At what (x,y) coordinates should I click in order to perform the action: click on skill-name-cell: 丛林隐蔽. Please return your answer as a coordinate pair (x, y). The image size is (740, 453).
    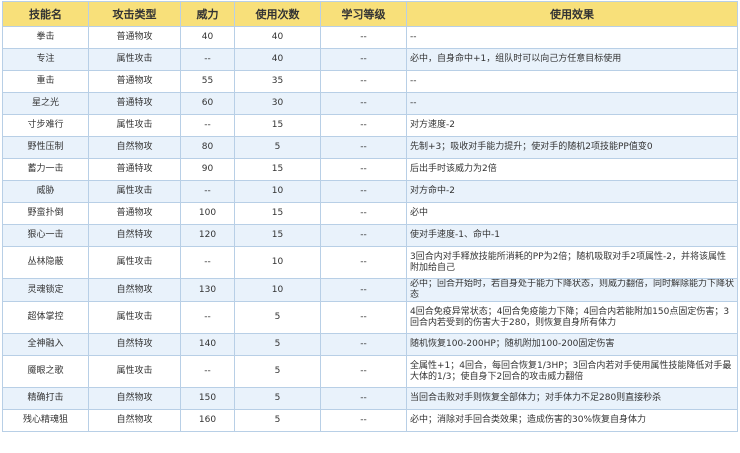
    Looking at the image, I should click on (45, 262).